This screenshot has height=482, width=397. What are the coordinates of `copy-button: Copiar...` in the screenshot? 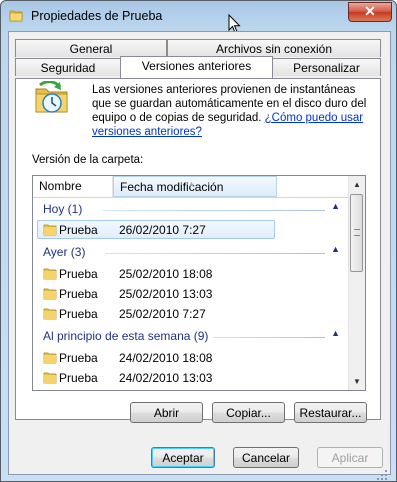 It's located at (248, 412).